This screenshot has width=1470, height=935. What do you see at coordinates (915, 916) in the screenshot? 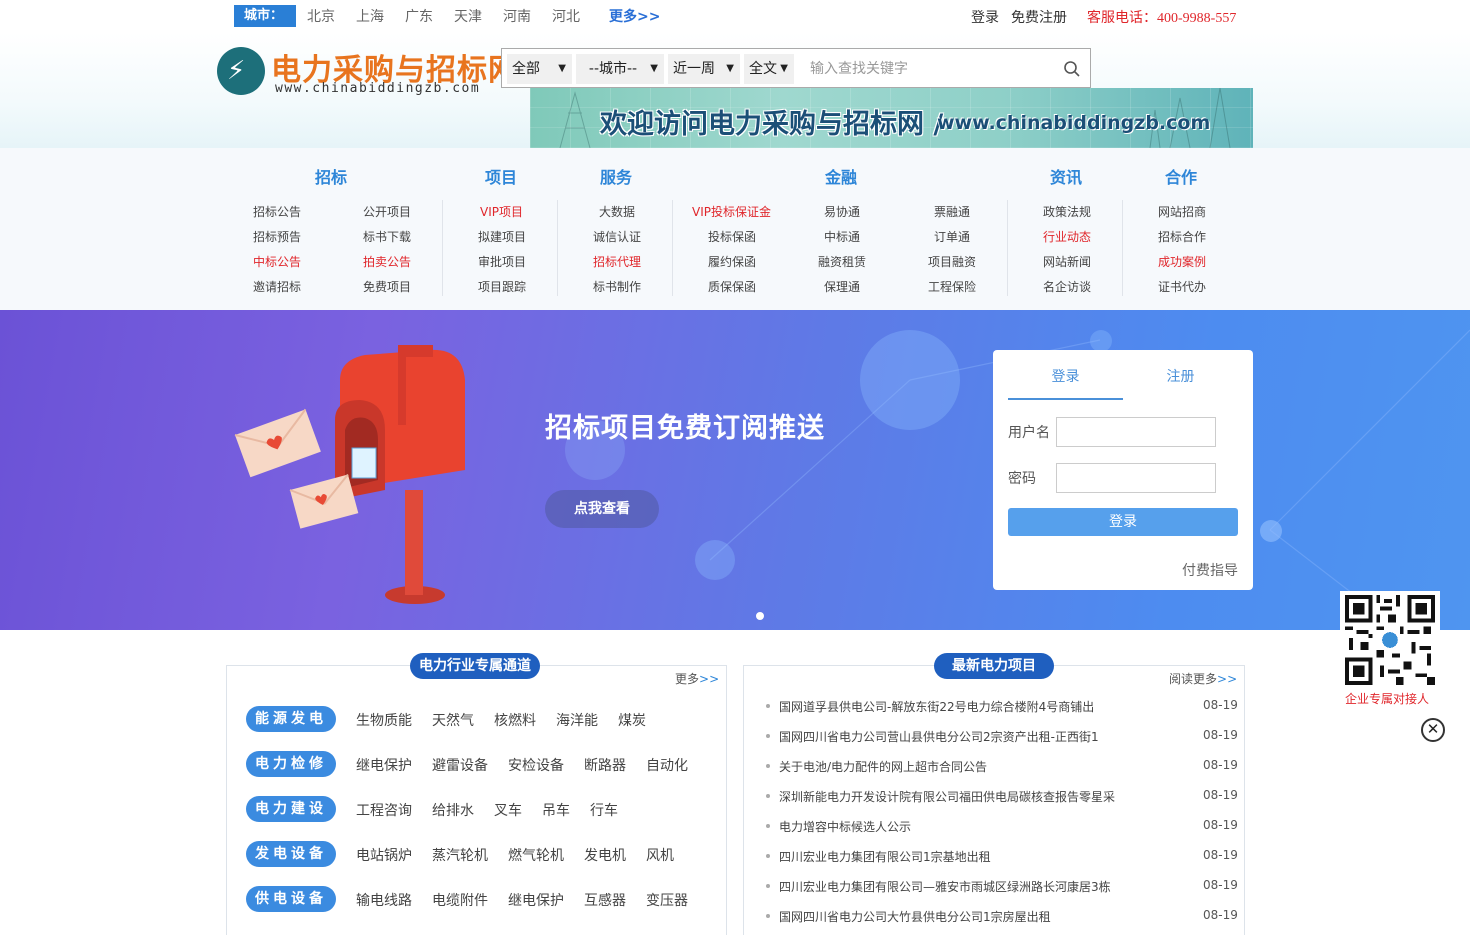
I see `project-link: 国网四川省电力公司大竹县供电分公司1宗房屋出租` at bounding box center [915, 916].